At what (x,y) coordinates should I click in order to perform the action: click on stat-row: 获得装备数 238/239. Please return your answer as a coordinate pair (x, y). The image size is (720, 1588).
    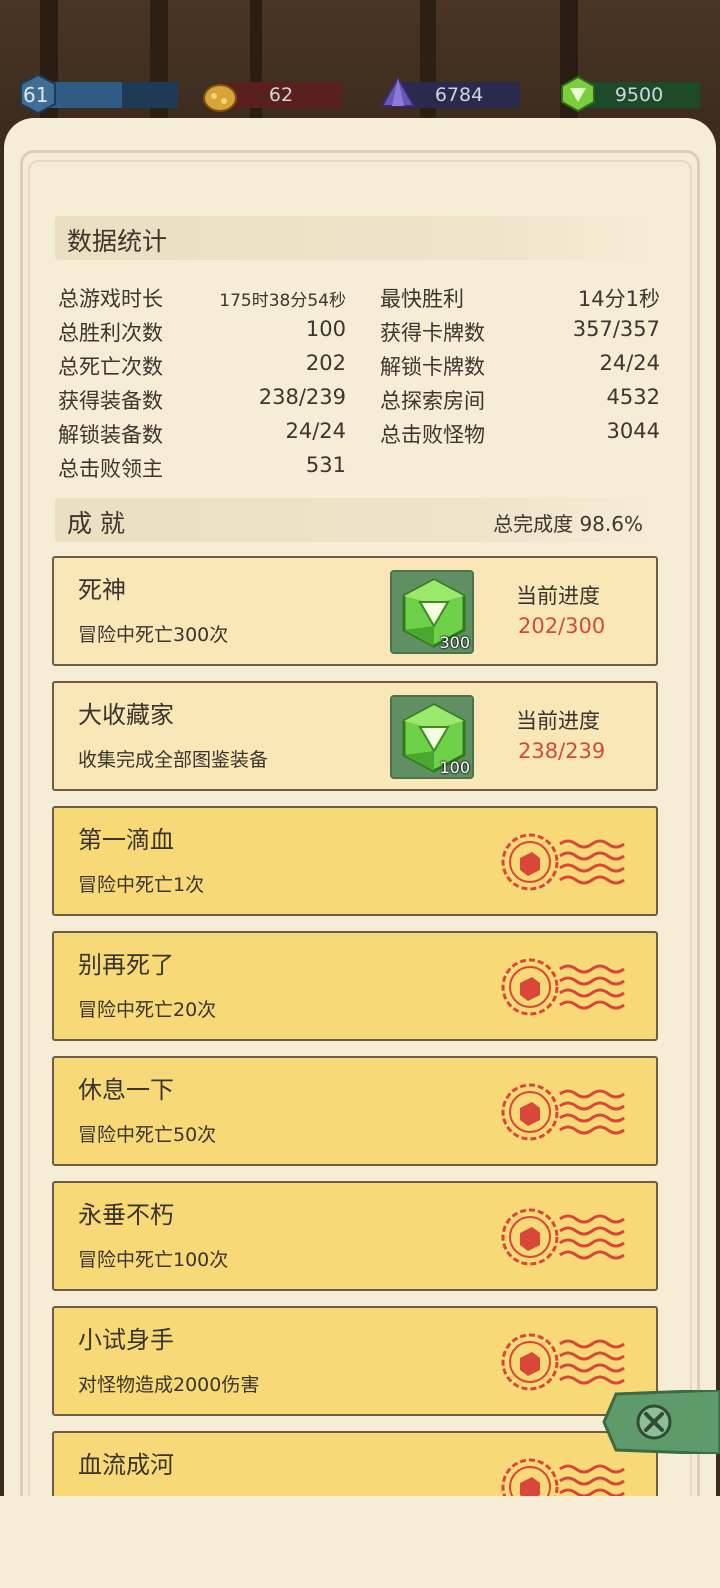
    Looking at the image, I should click on (202, 400).